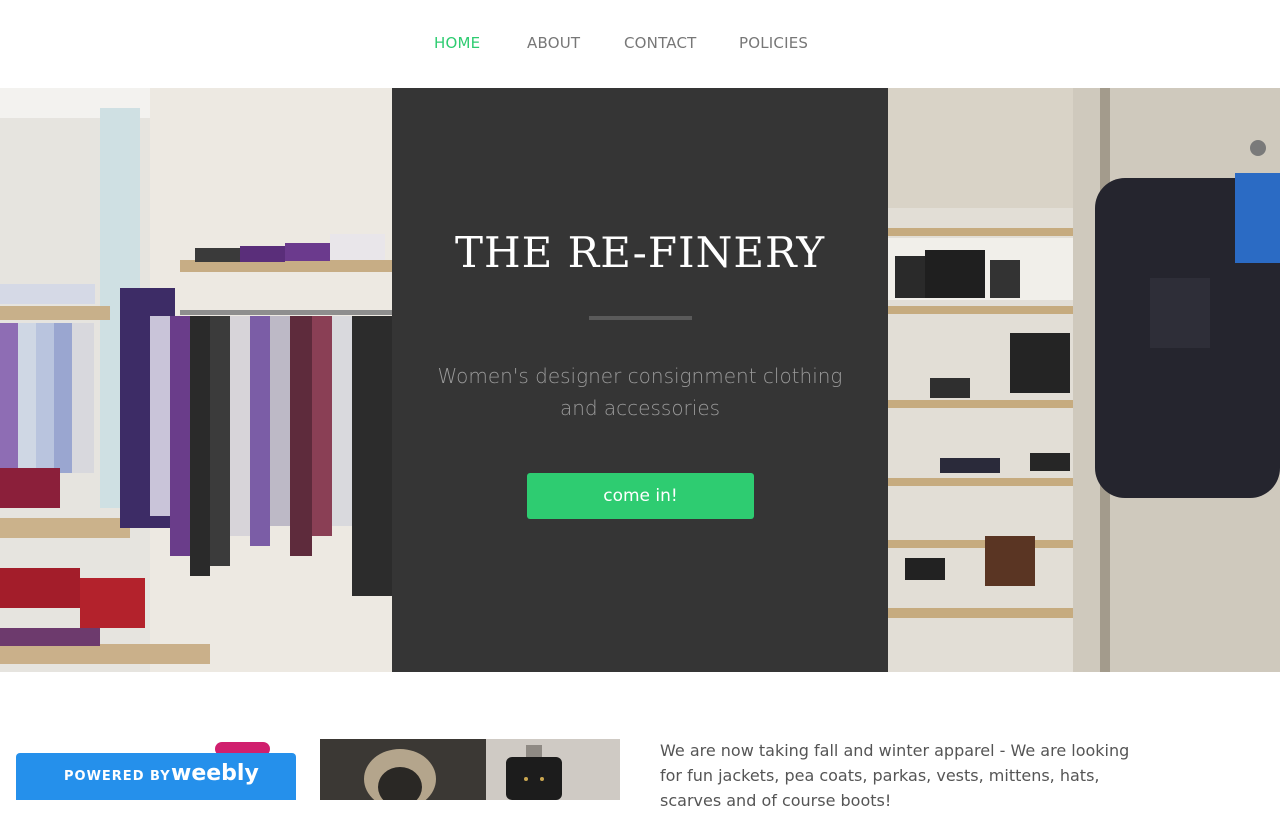 Image resolution: width=1280 pixels, height=813 pixels. What do you see at coordinates (215, 773) in the screenshot?
I see `weebly-logo: weebly` at bounding box center [215, 773].